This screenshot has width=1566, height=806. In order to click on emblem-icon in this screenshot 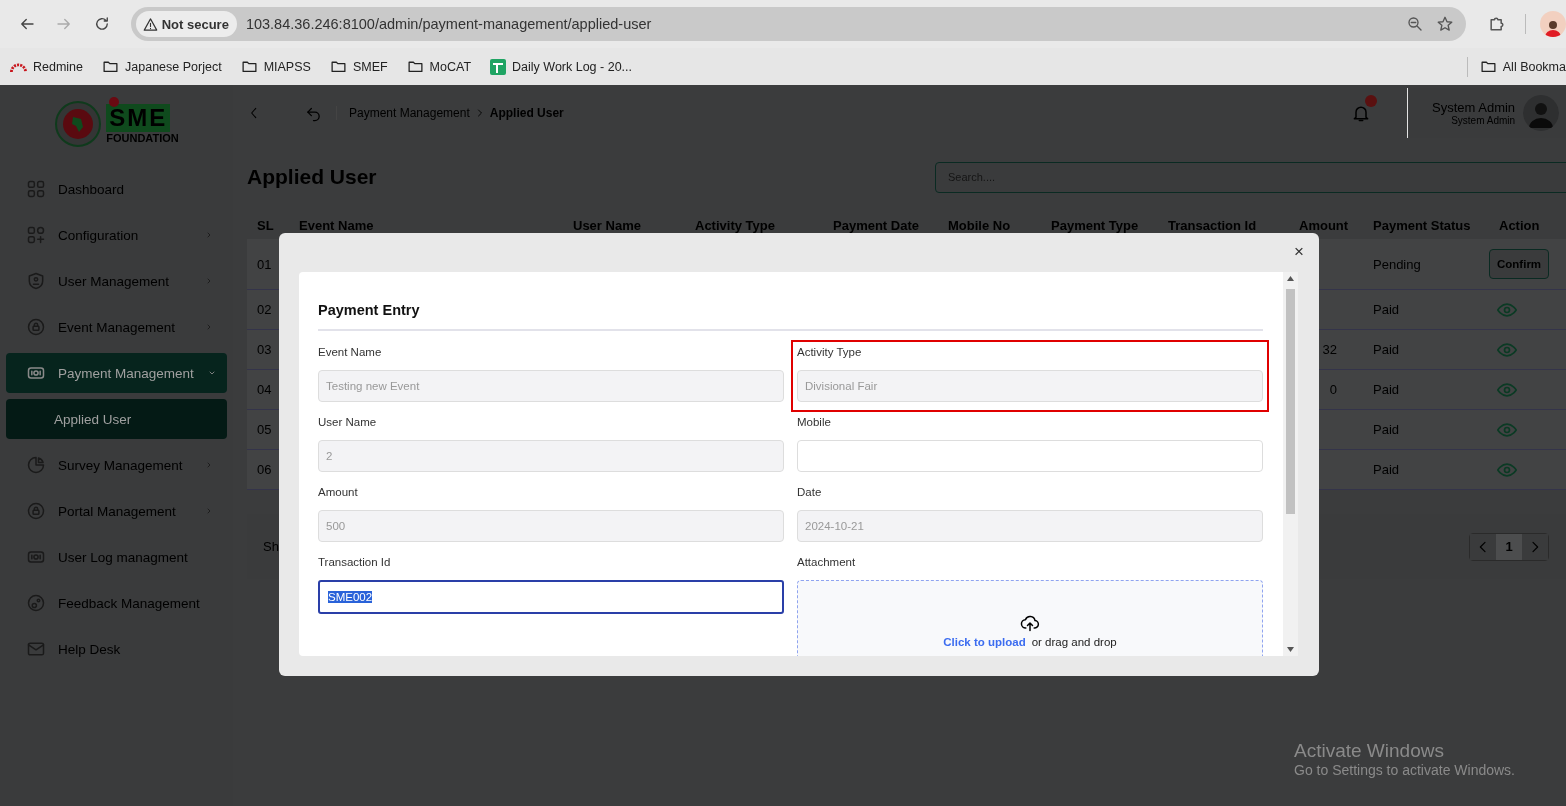, I will do `click(78, 124)`.